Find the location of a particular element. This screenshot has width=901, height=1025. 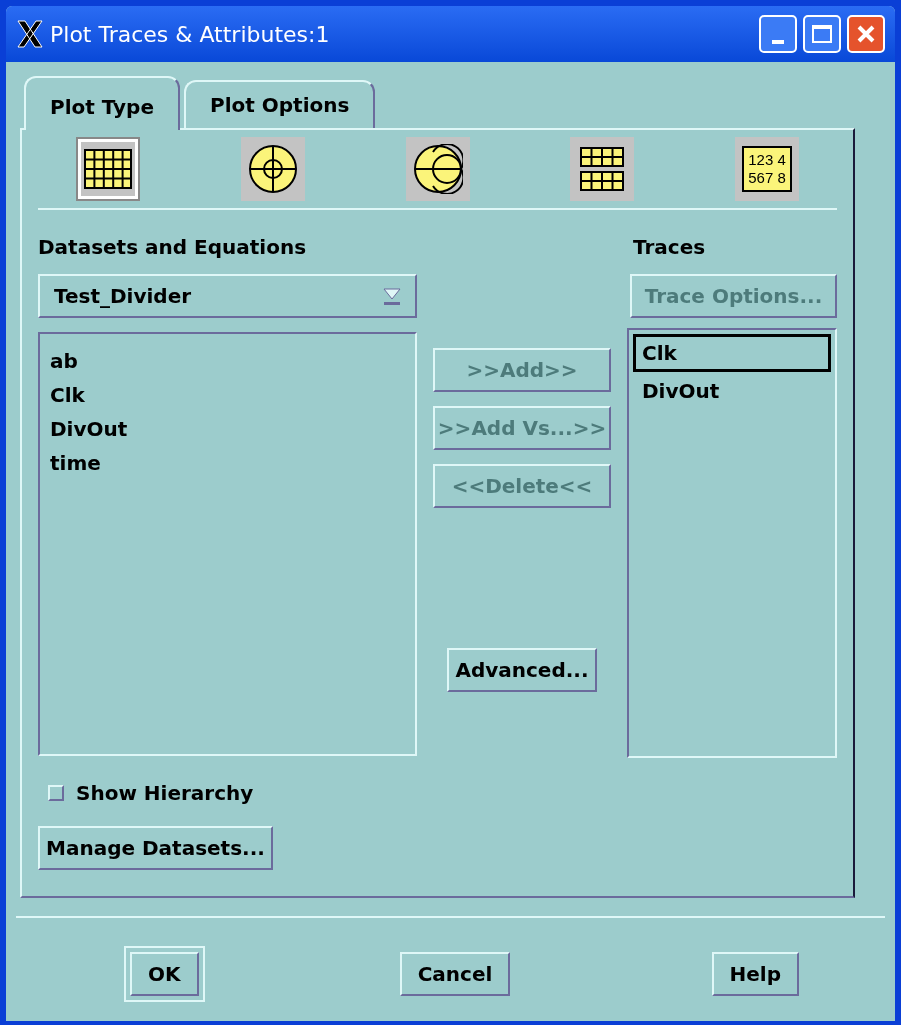

section-label: Traces is located at coordinates (669, 247).